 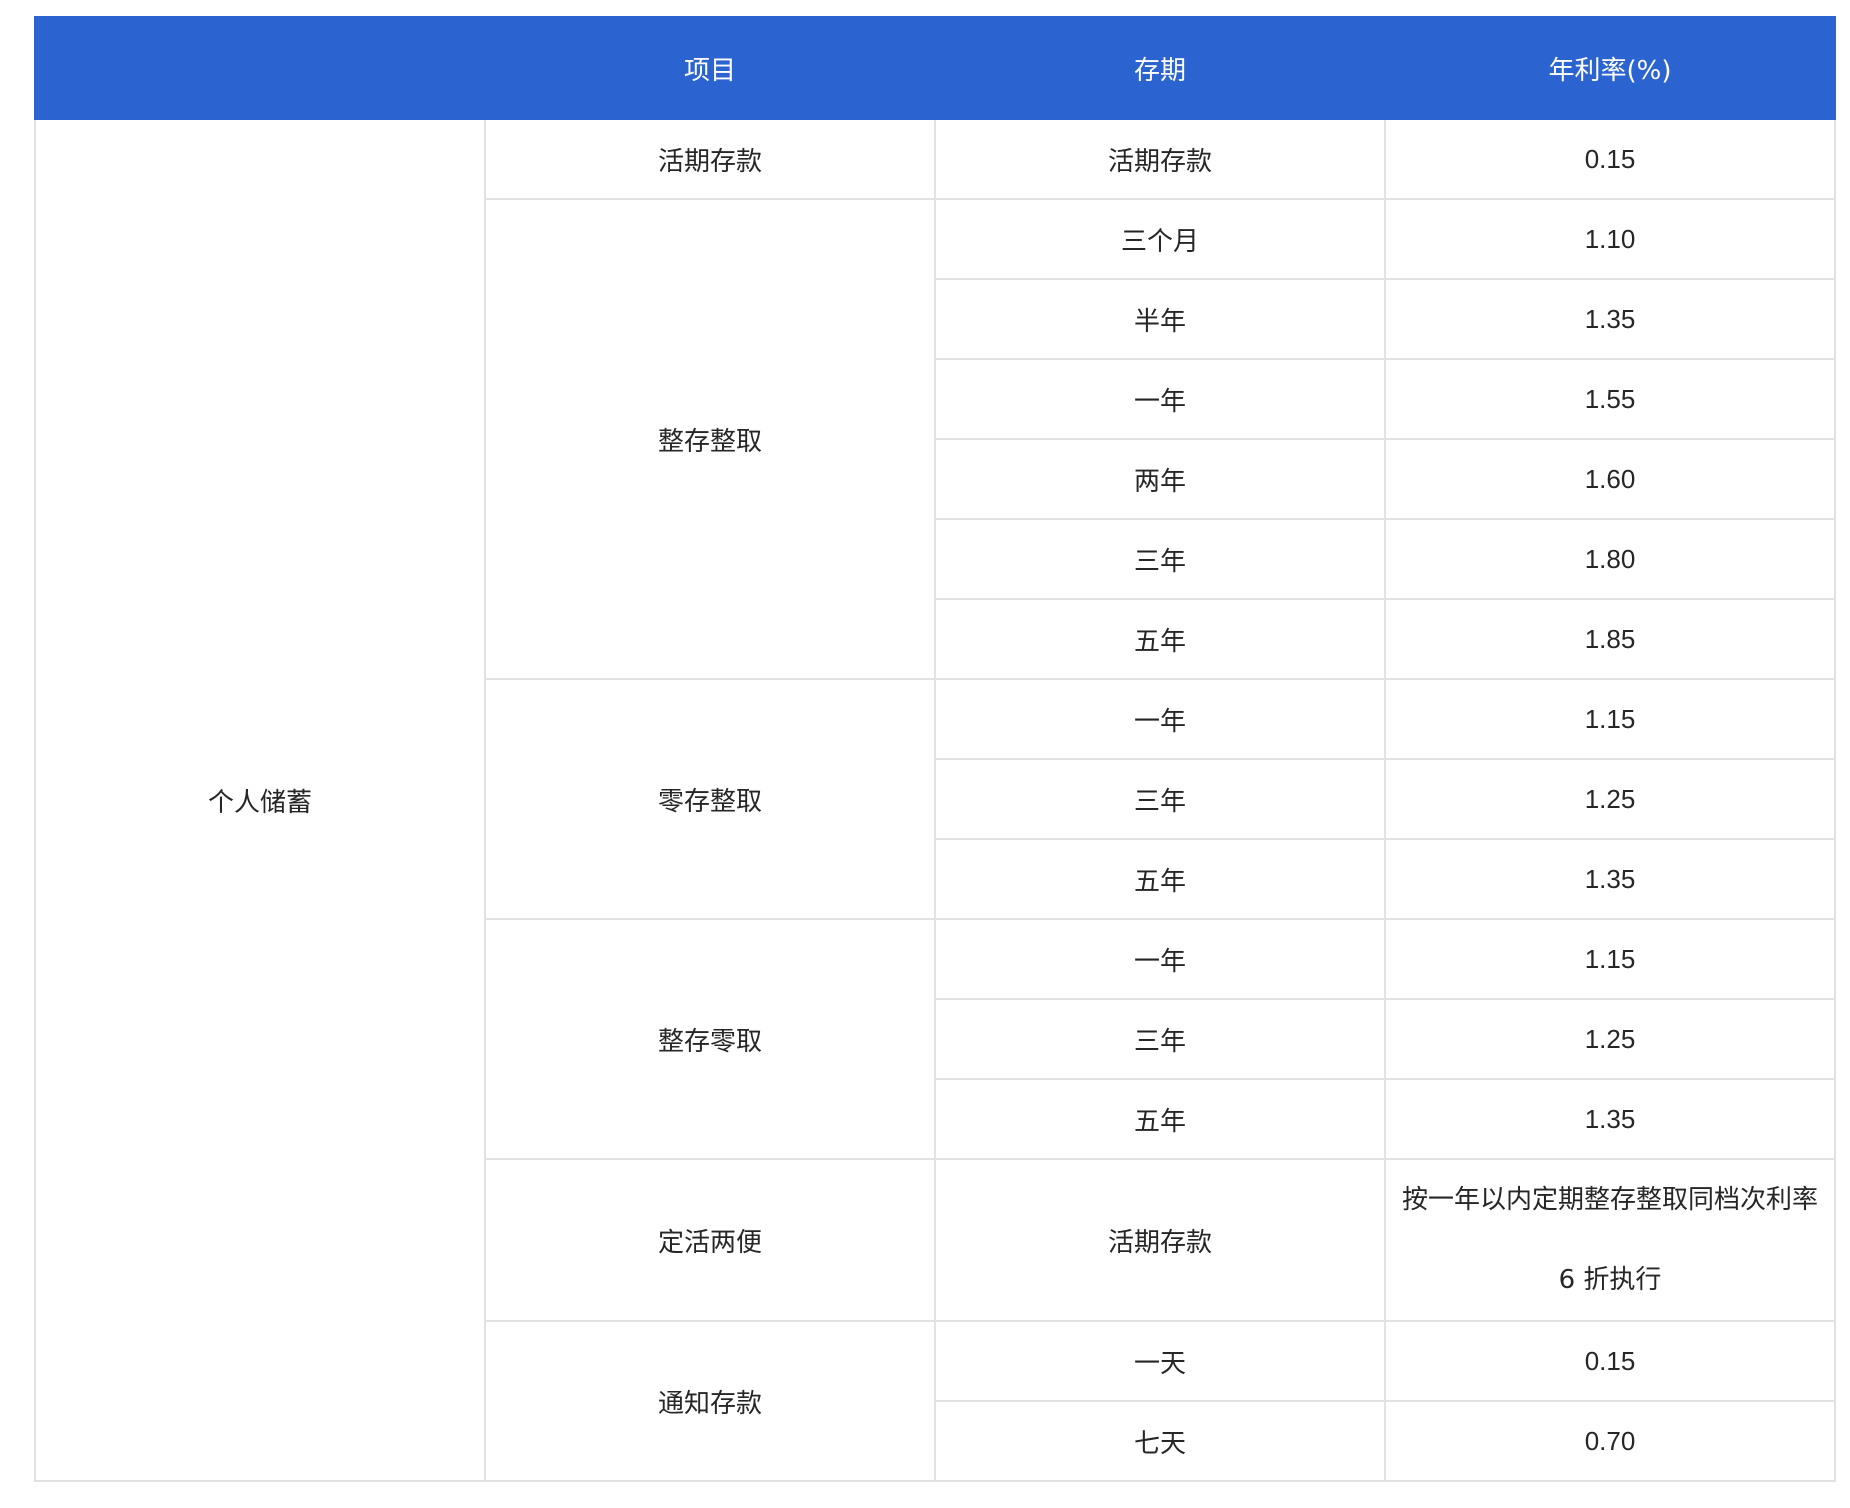 What do you see at coordinates (1610, 479) in the screenshot?
I see `rate-cell: 1.60` at bounding box center [1610, 479].